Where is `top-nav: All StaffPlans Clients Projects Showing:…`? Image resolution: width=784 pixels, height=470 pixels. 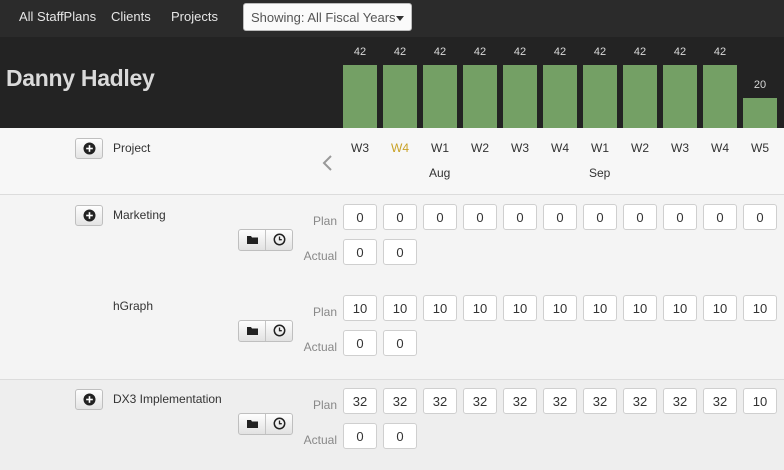 top-nav: All StaffPlans Clients Projects Showing:… is located at coordinates (392, 18).